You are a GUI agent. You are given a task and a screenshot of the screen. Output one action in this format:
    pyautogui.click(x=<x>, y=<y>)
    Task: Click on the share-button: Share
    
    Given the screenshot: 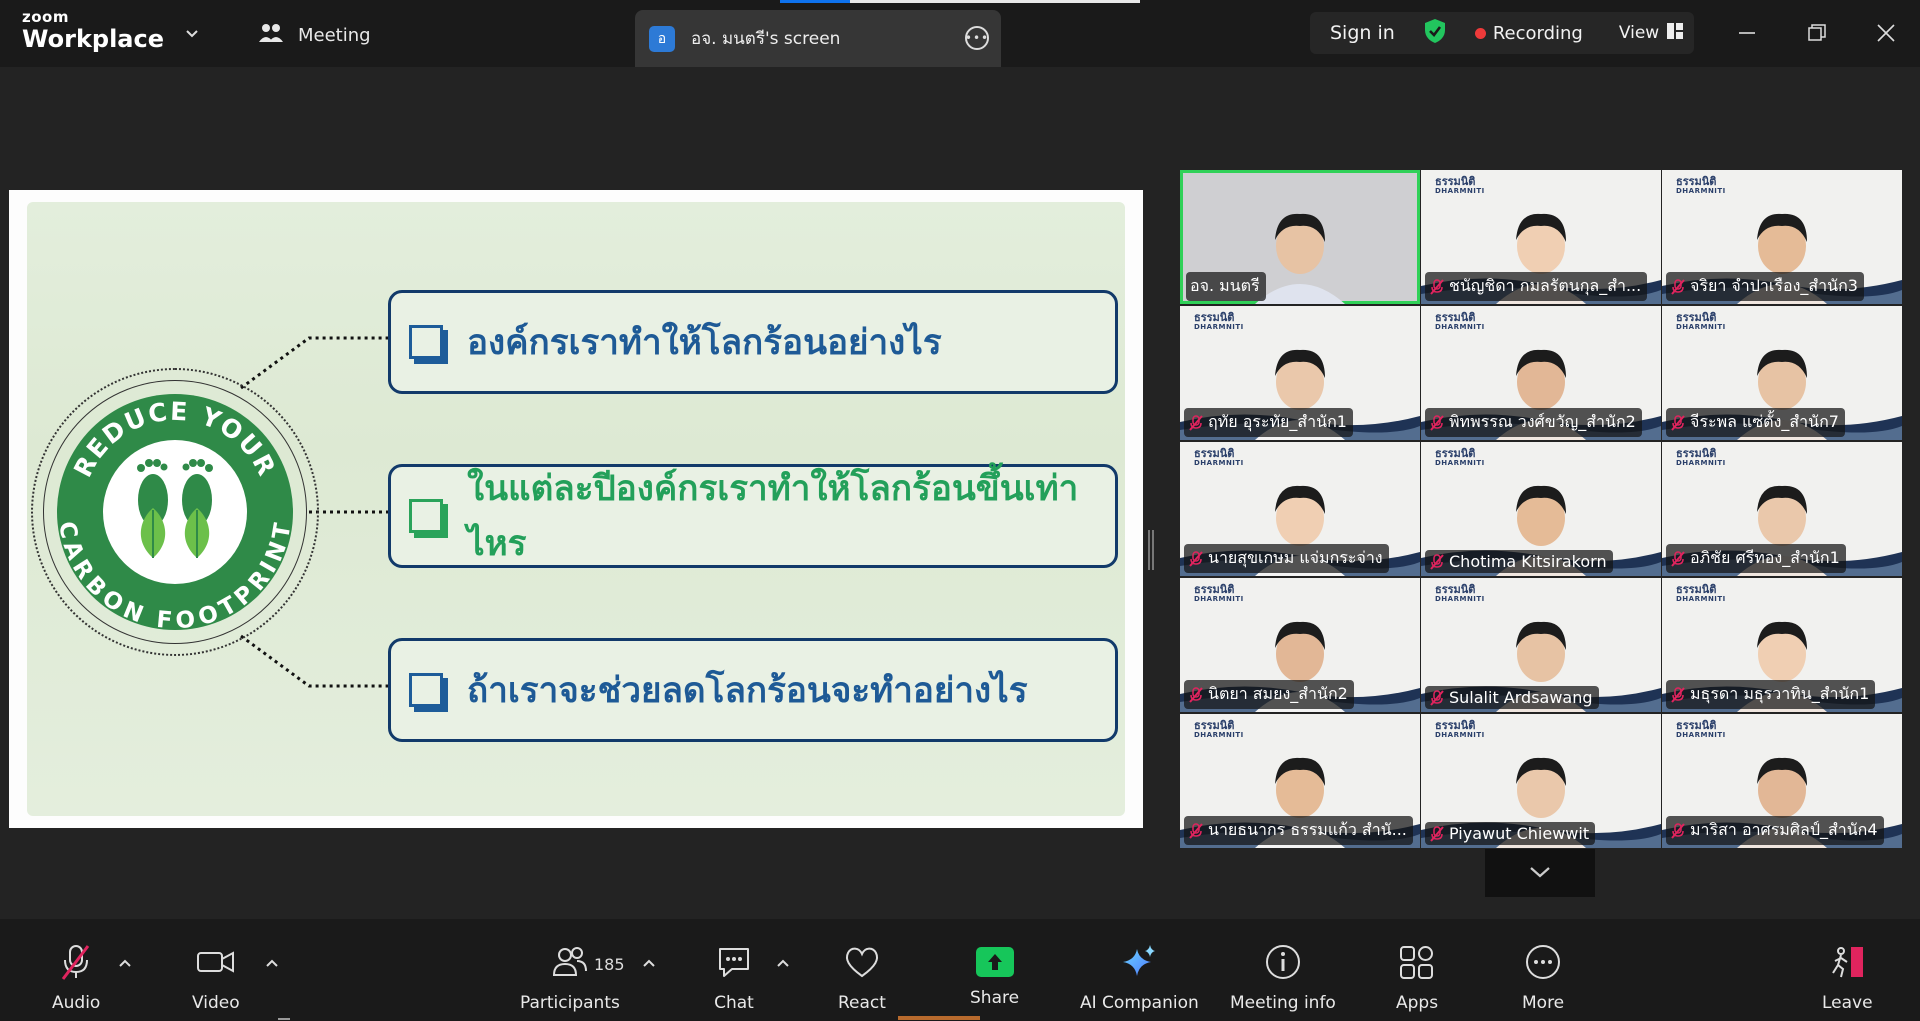 What is the action you would take?
    pyautogui.click(x=994, y=975)
    